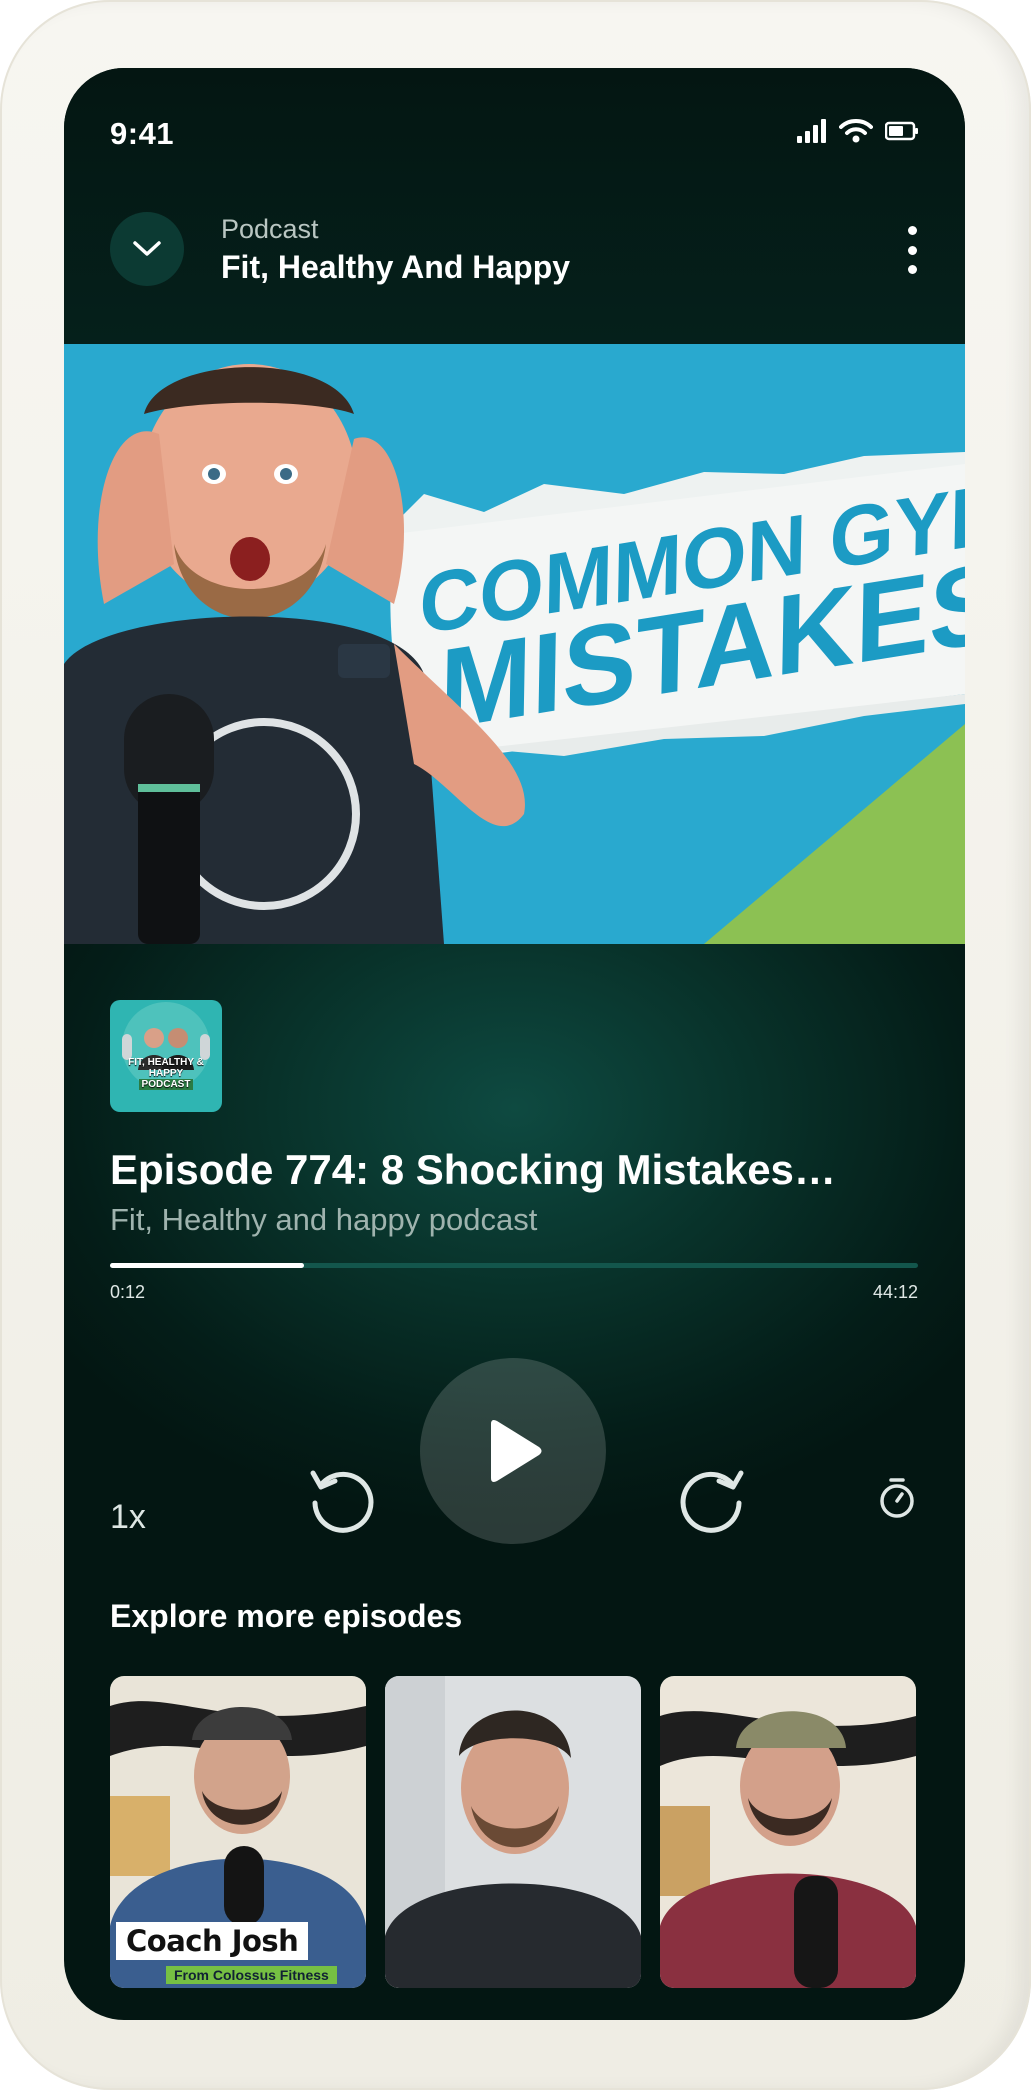  Describe the element at coordinates (142, 133) in the screenshot. I see `status-time: 9:41` at that location.